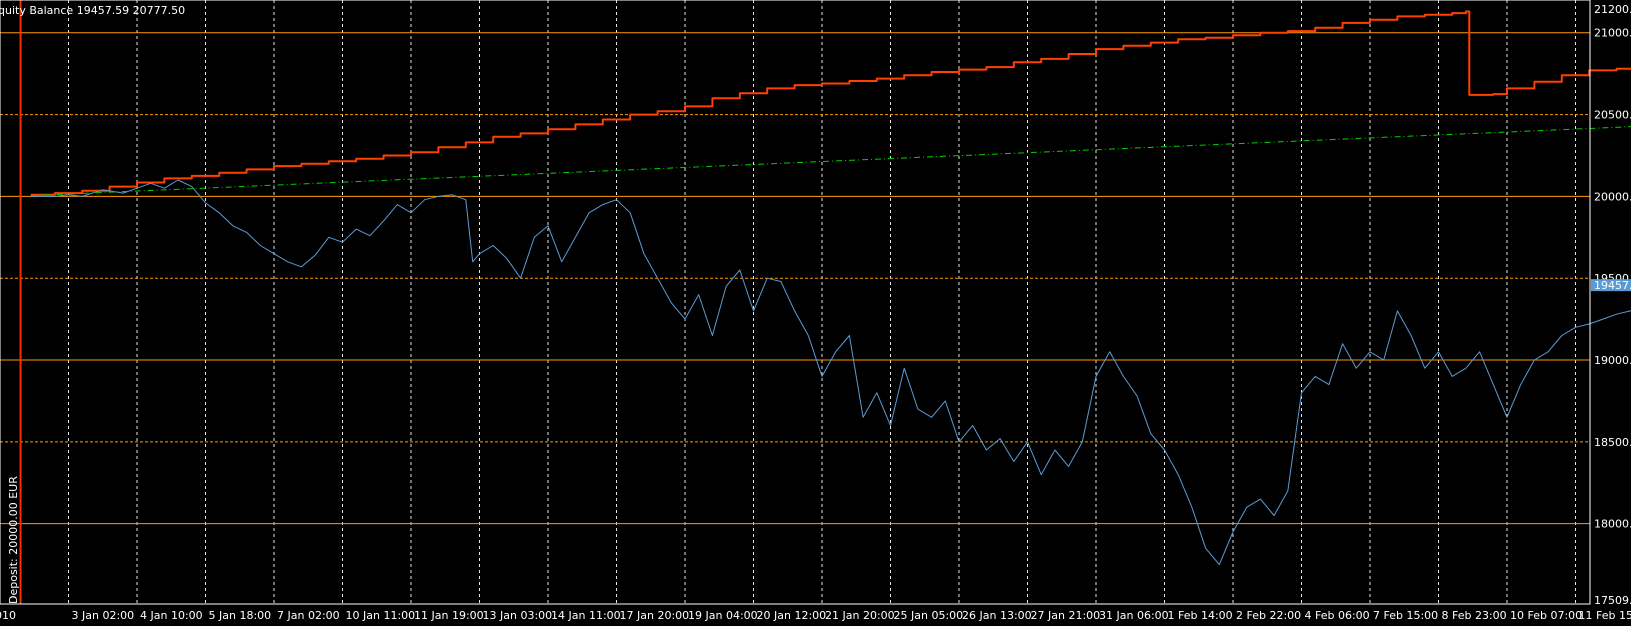  I want to click on x-tick-label: 10 Feb 07:00, so click(1546, 615).